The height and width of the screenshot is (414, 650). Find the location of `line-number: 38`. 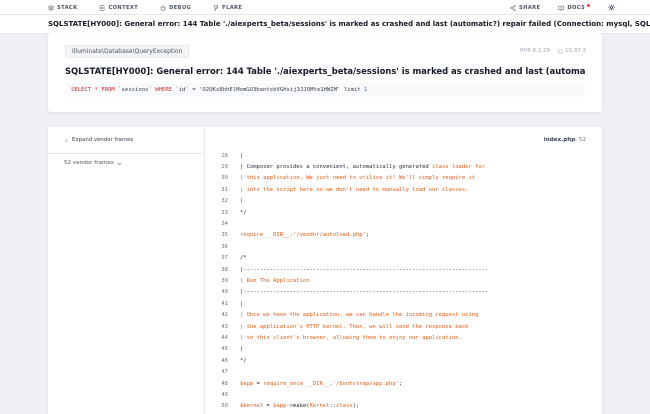

line-number: 38 is located at coordinates (224, 269).